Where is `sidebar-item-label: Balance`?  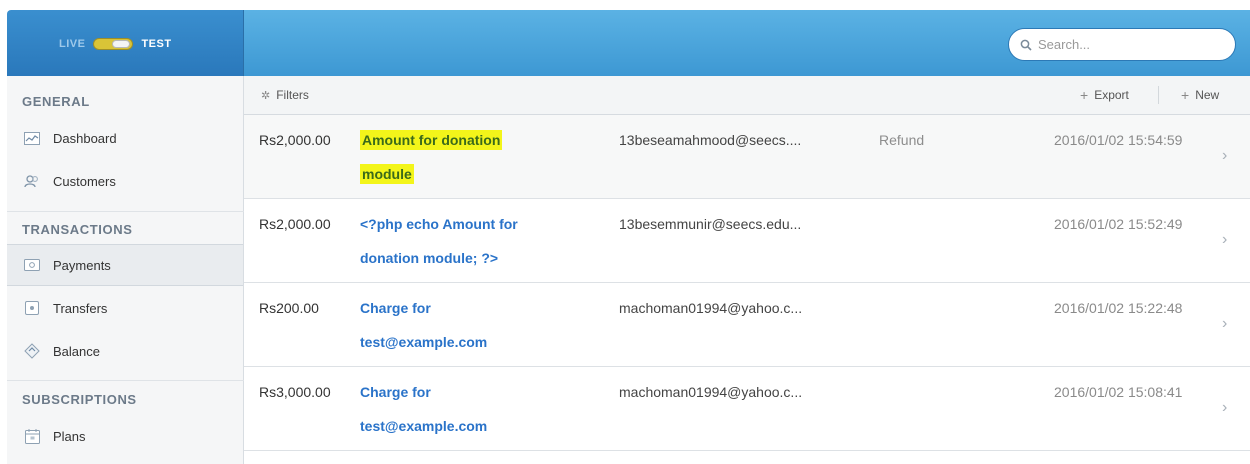
sidebar-item-label: Balance is located at coordinates (76, 351).